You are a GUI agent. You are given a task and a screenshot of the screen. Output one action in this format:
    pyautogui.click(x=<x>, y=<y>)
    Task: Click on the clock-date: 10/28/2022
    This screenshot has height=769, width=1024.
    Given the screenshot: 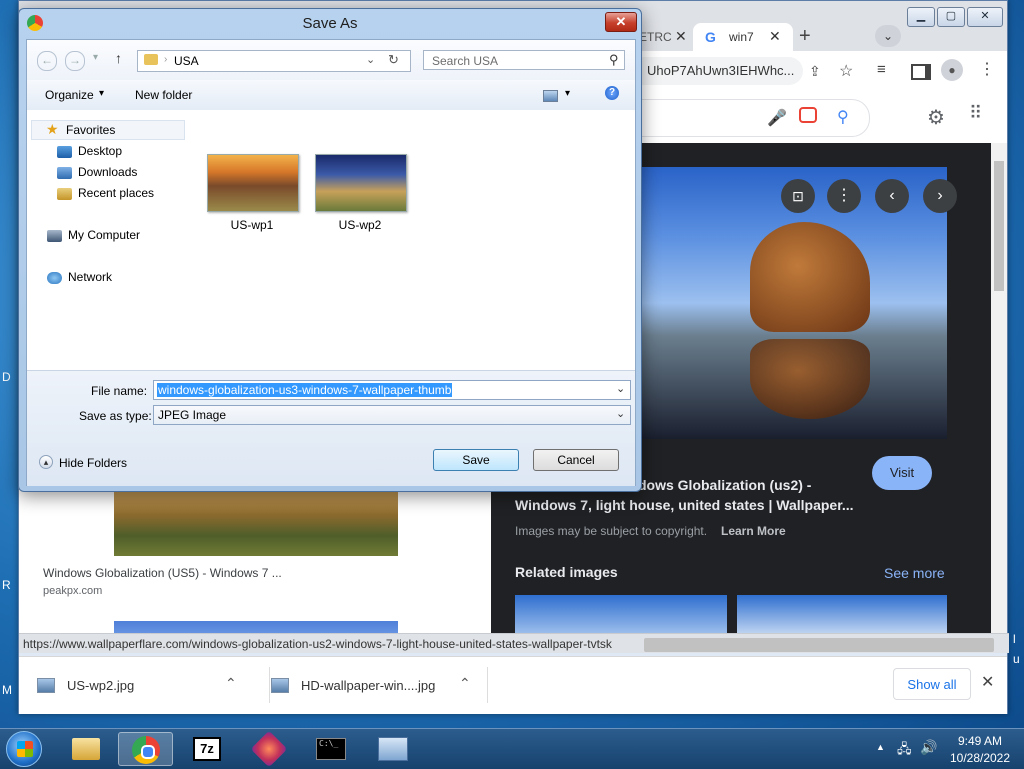 What is the action you would take?
    pyautogui.click(x=980, y=758)
    